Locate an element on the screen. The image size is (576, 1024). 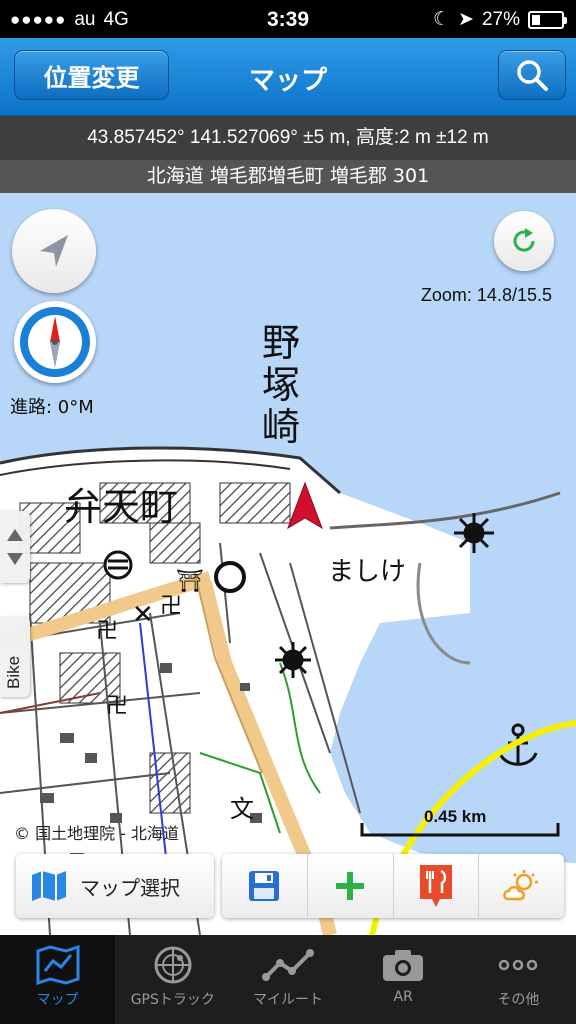
map-label: 崎 is located at coordinates (281, 427).